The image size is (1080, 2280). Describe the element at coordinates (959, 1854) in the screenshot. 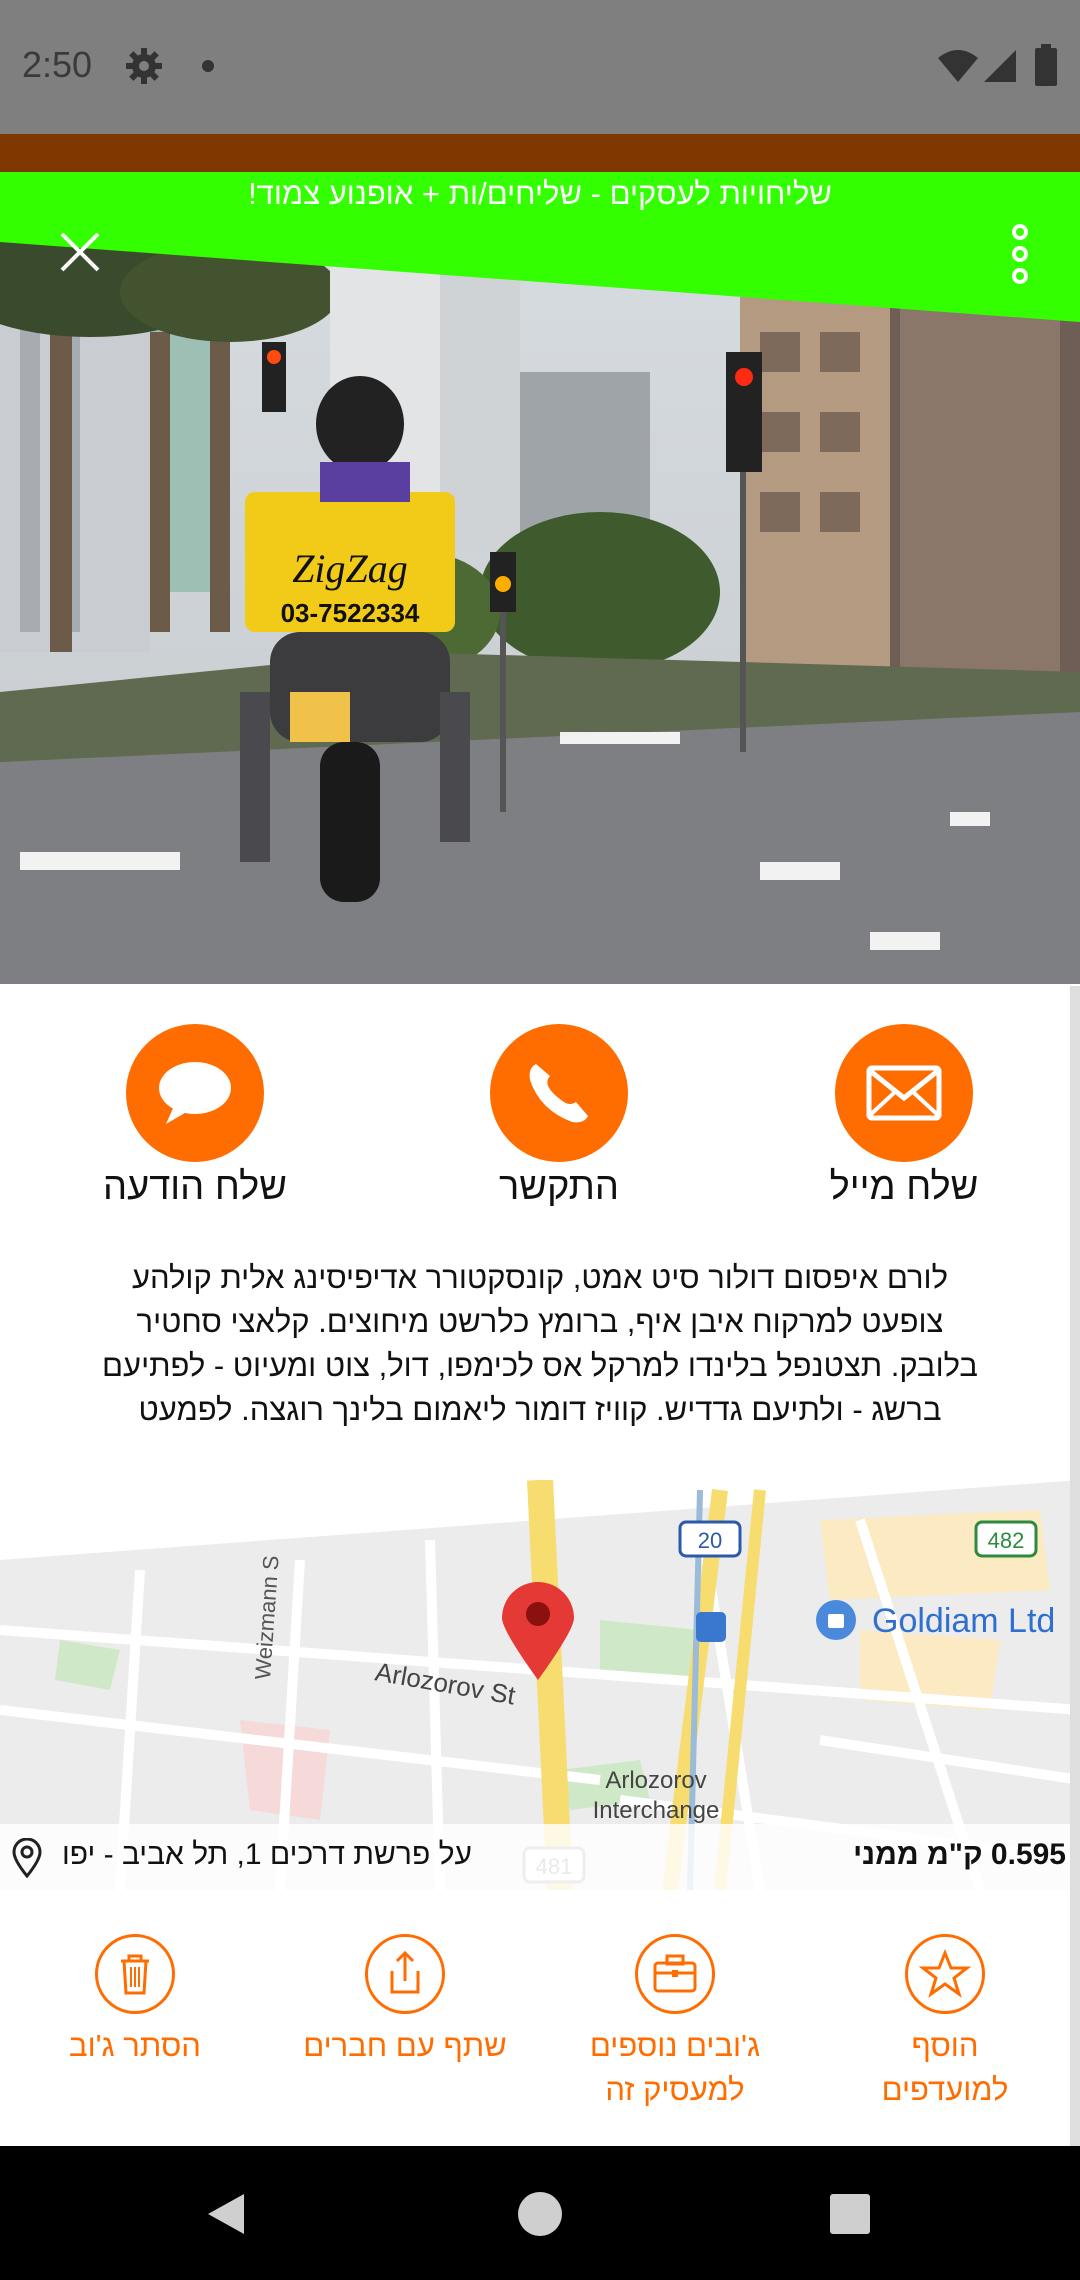

I see `distance-text: 0.595 ק"מ ממני` at that location.